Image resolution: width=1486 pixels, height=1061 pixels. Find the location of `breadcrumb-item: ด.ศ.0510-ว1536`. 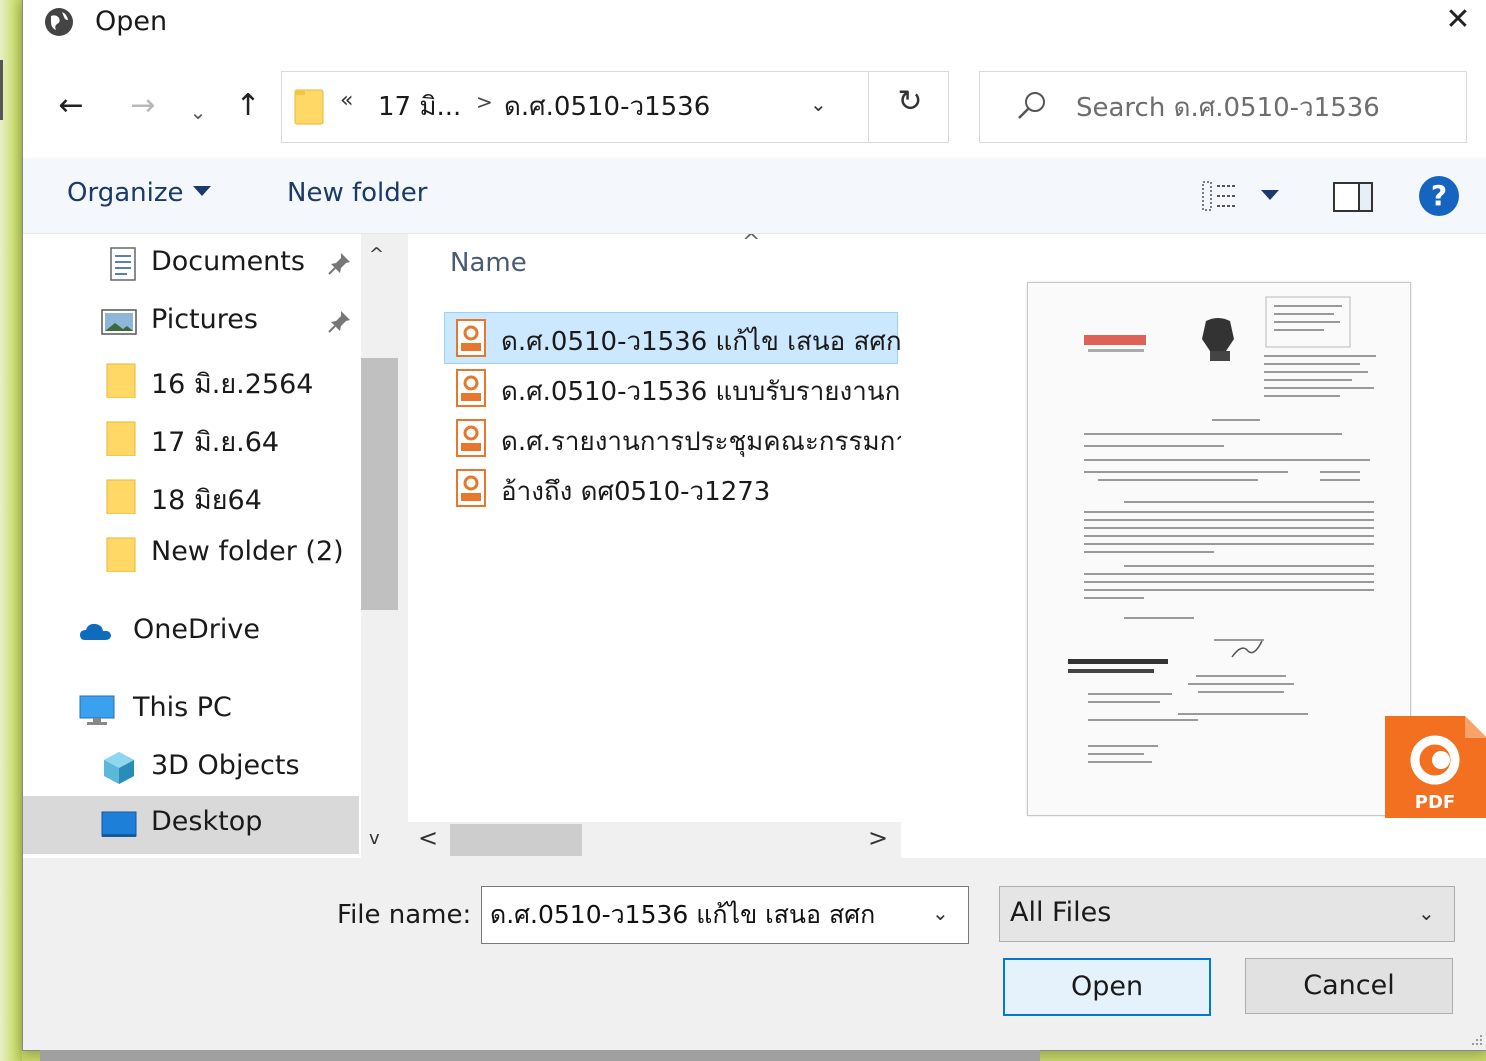

breadcrumb-item: ด.ศ.0510-ว1536 is located at coordinates (607, 106).